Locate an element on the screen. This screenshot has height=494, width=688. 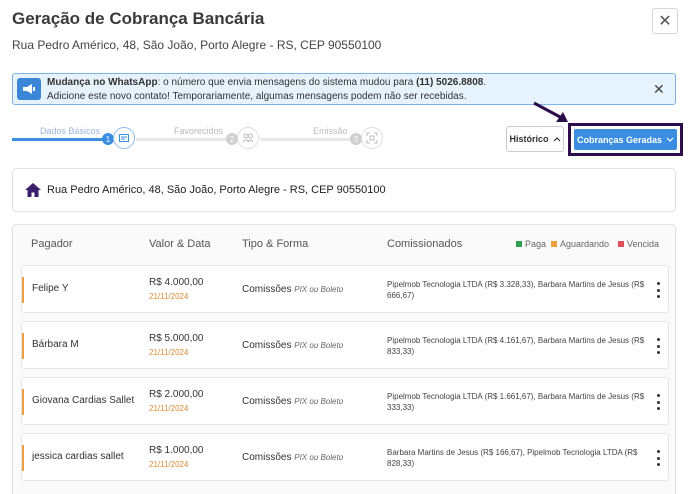
legend-aguardando: Aguardando is located at coordinates (580, 244).